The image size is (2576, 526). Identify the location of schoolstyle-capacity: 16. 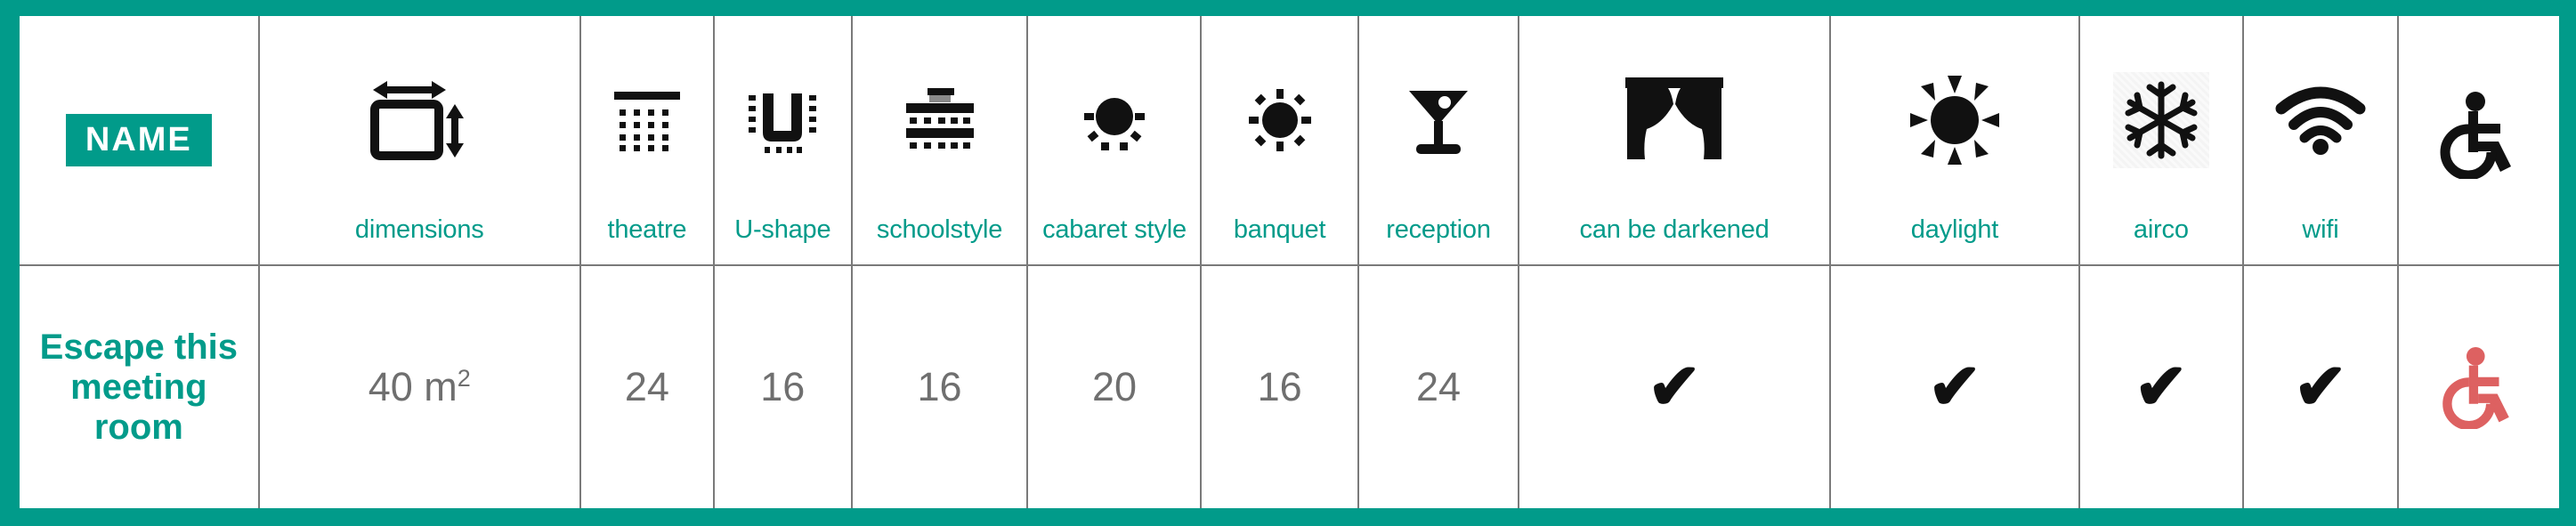
(939, 387).